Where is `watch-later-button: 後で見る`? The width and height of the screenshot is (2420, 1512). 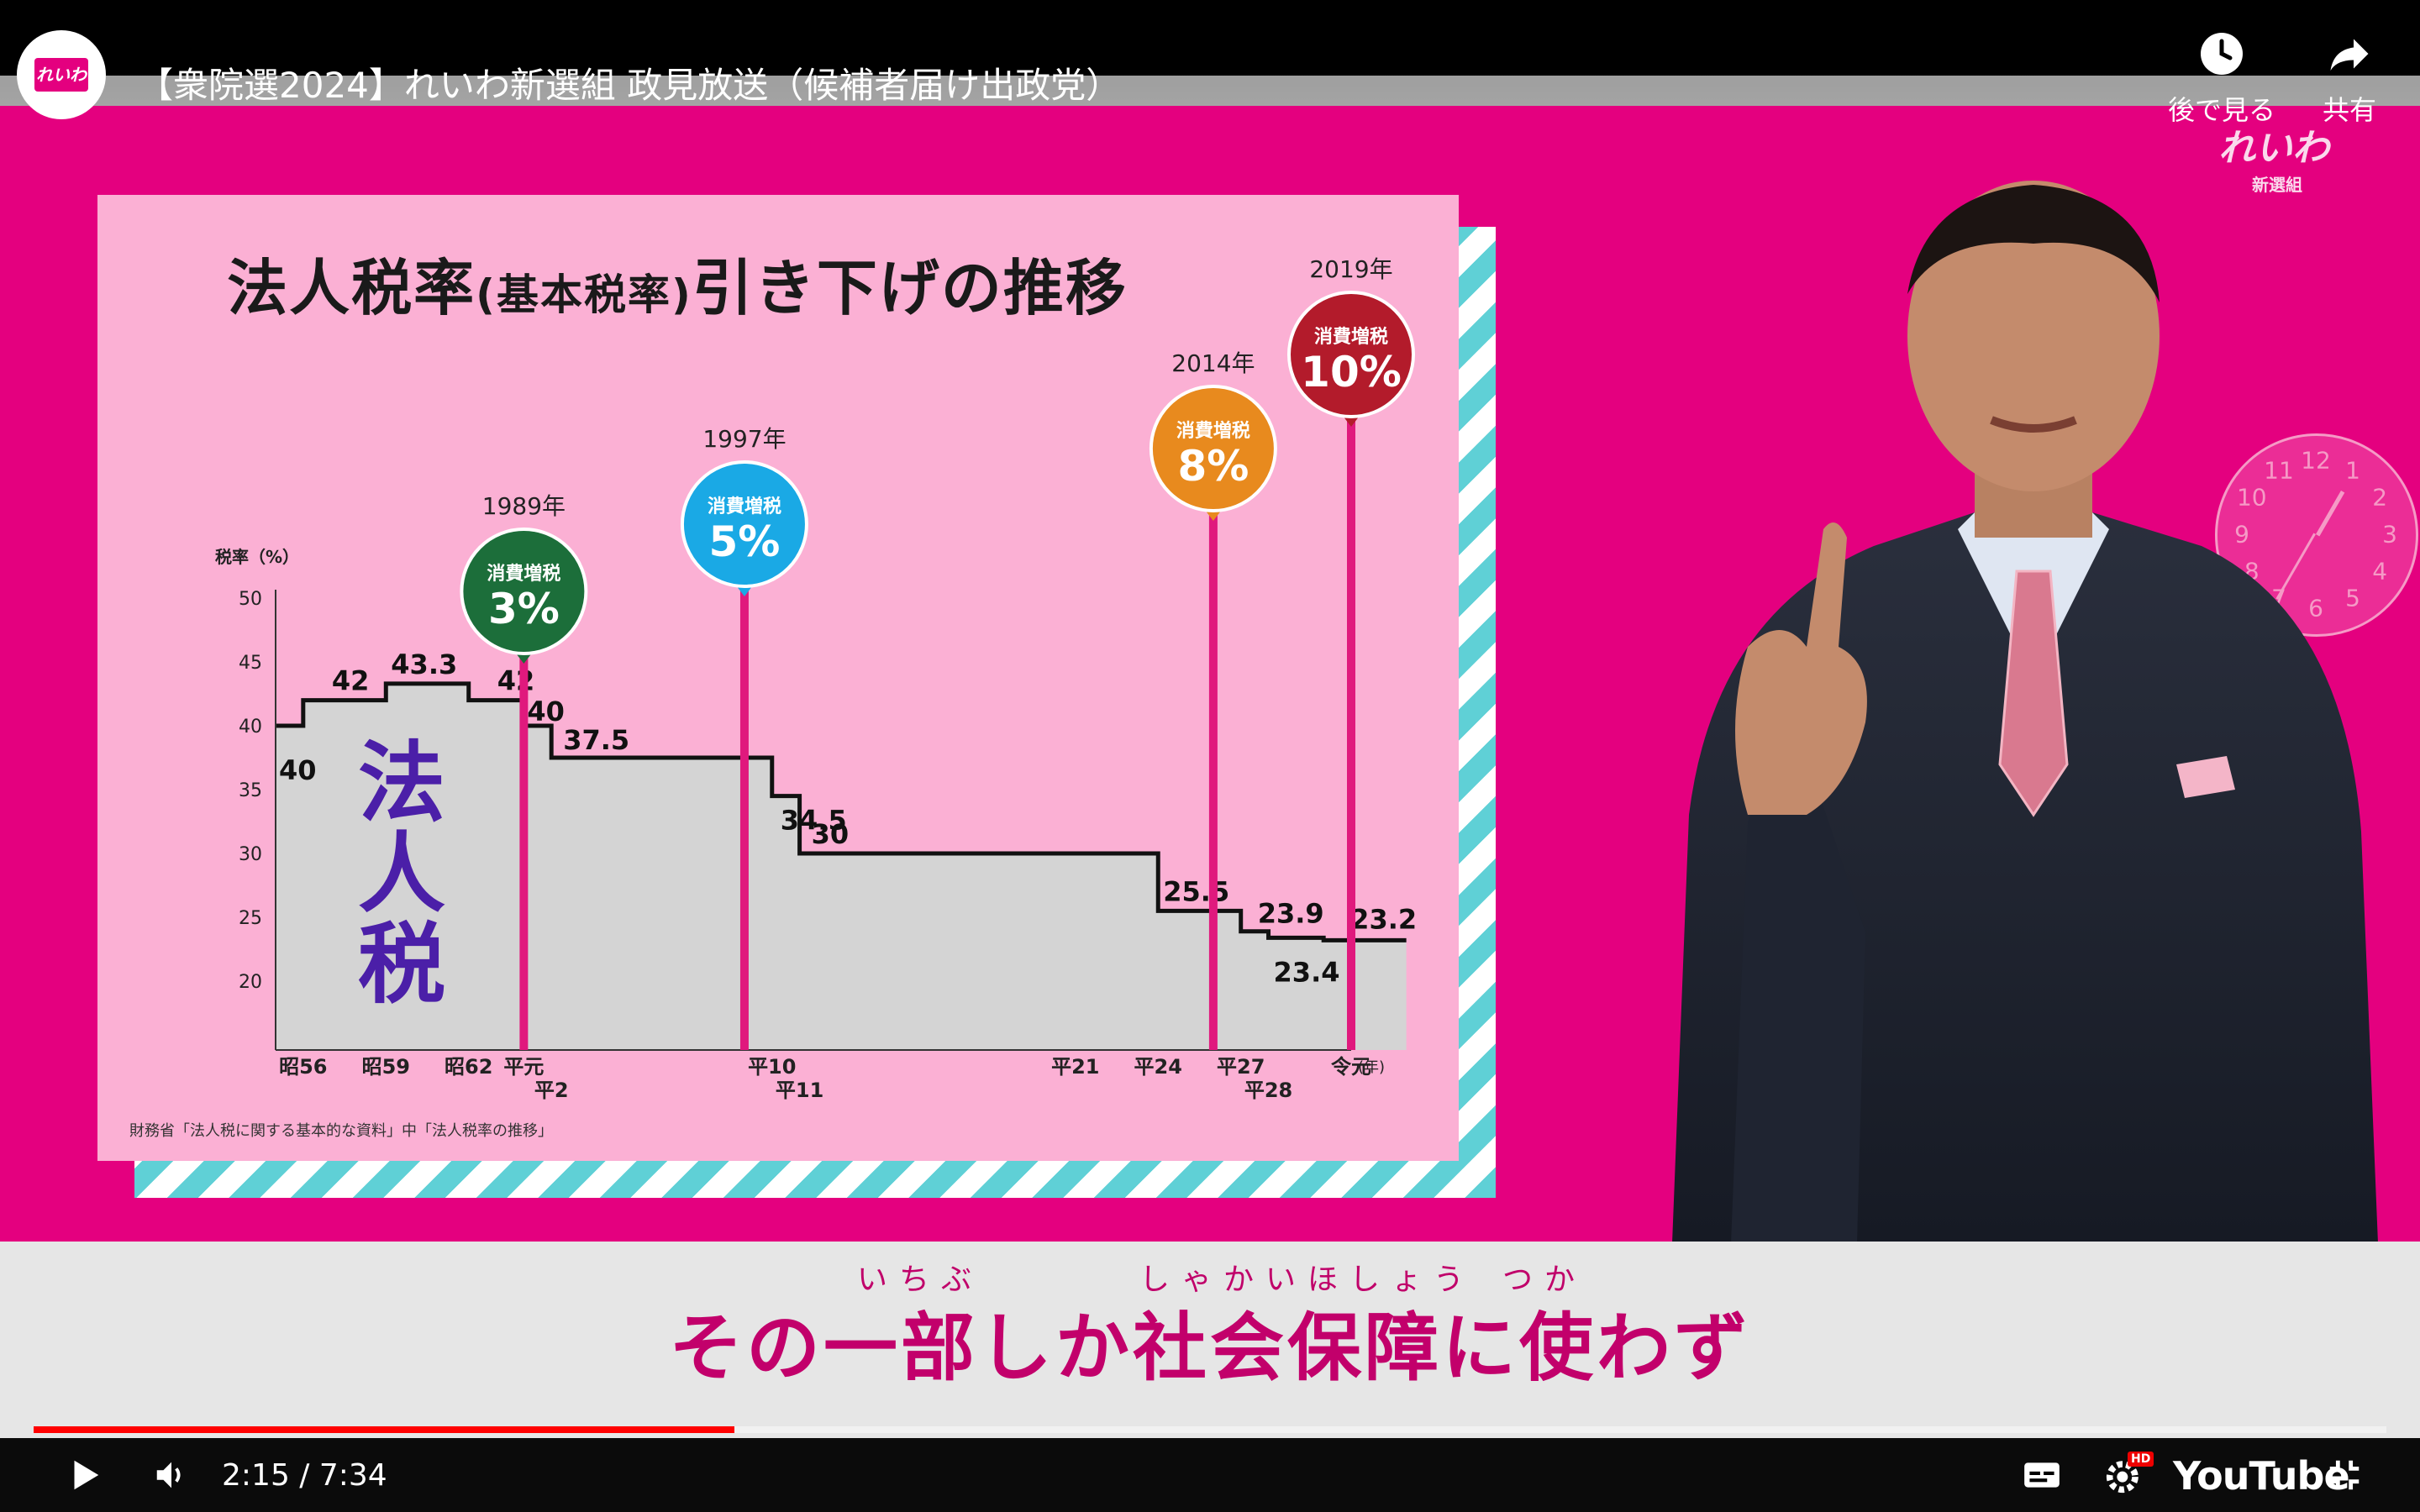 watch-later-button: 後で見る is located at coordinates (2221, 78).